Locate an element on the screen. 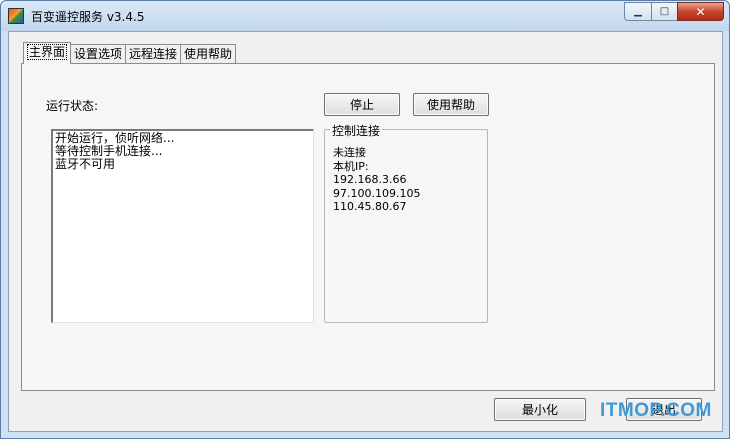  connection-status: 未连接 is located at coordinates (349, 152).